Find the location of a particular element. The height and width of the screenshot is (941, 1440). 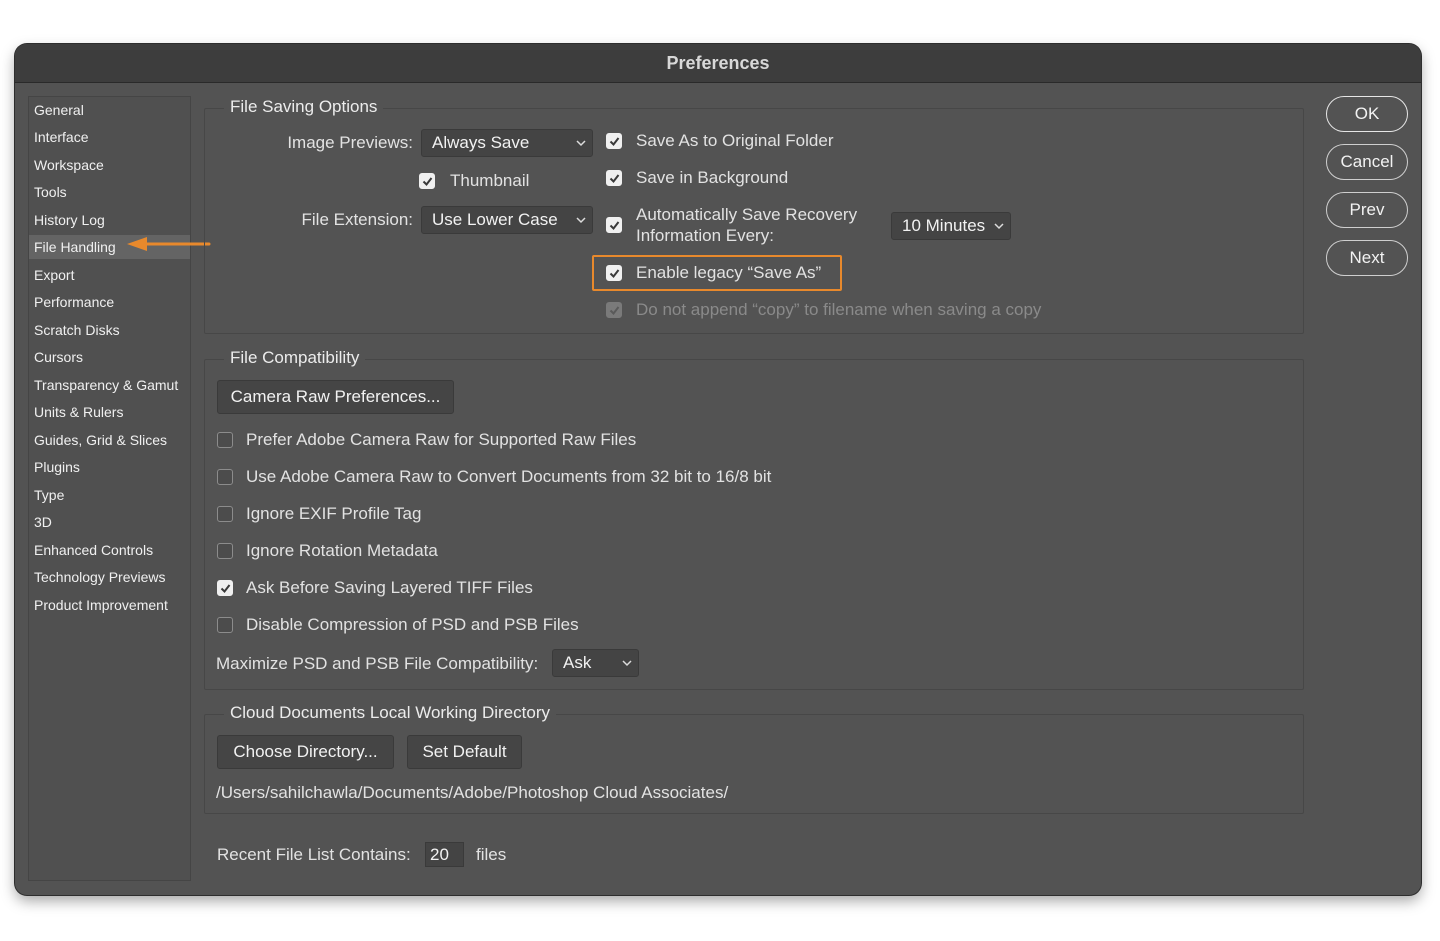

thumbnail-label: Thumbnail is located at coordinates (490, 180).